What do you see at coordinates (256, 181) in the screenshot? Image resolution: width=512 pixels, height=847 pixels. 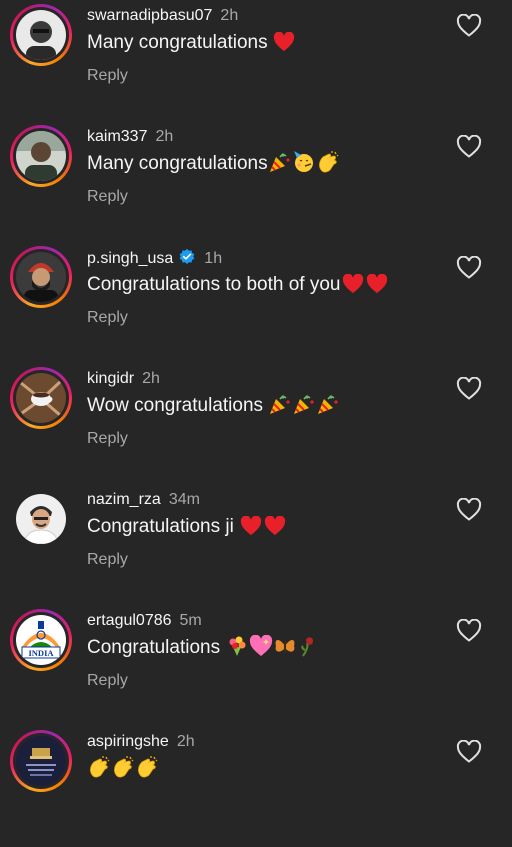 I see `comment-item: kaim337 2h Many congratulations Reply` at bounding box center [256, 181].